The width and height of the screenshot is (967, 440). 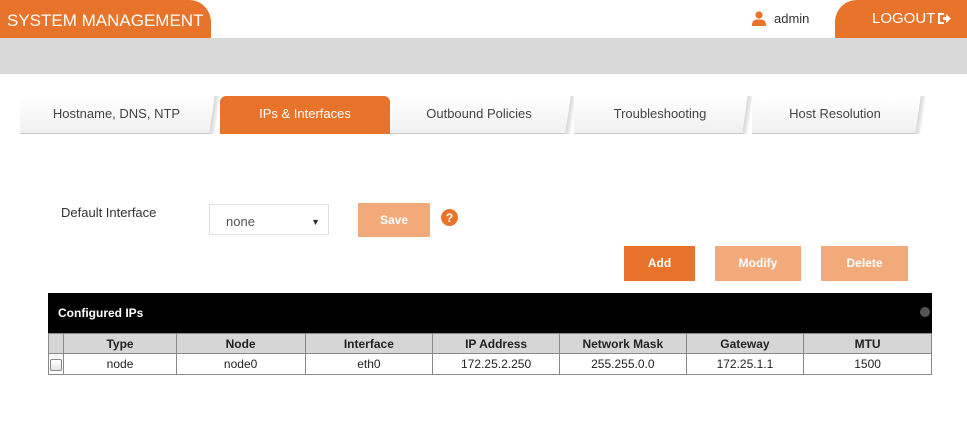 What do you see at coordinates (496, 364) in the screenshot?
I see `cell-ip-address: 172.25.2.250` at bounding box center [496, 364].